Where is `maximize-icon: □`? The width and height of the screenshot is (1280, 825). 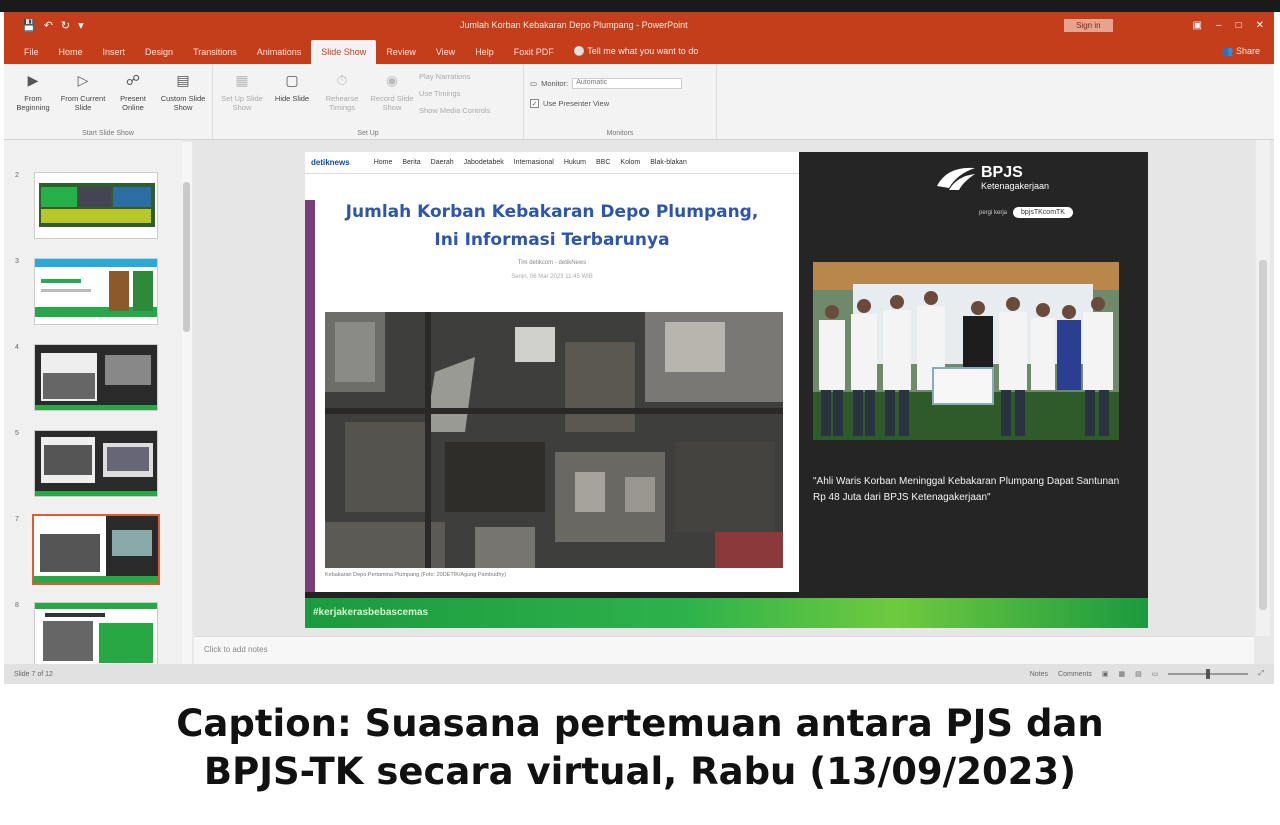
maximize-icon: □ is located at coordinates (1239, 25).